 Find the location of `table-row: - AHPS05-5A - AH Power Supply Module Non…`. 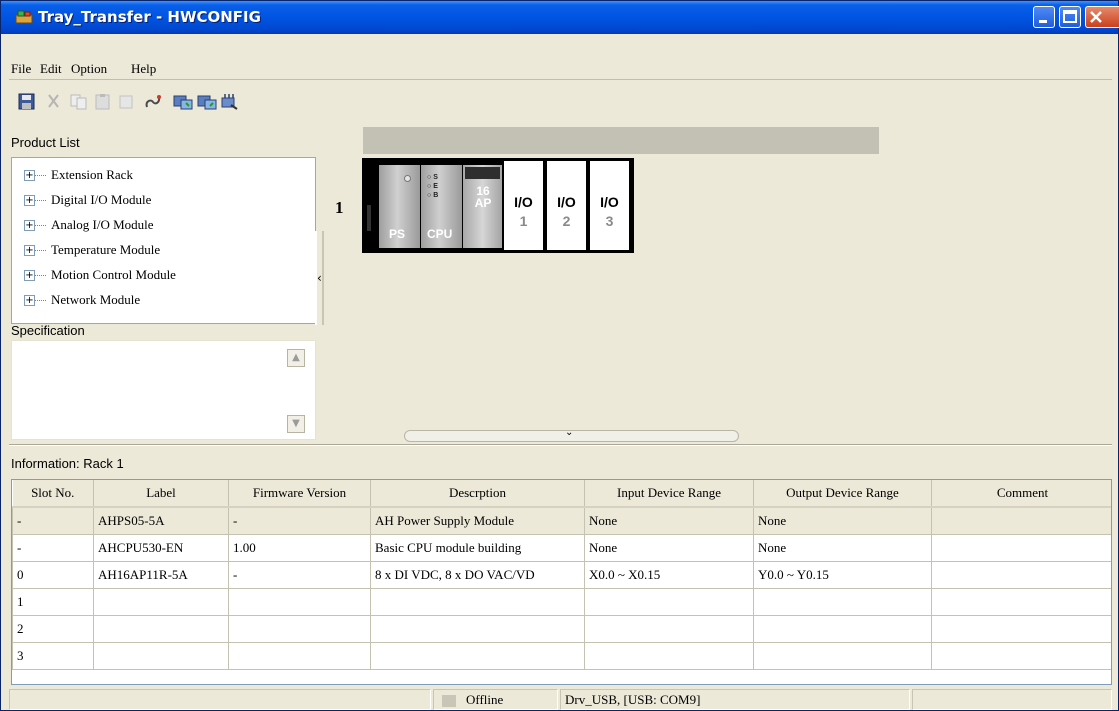

table-row: - AHPS05-5A - AH Power Supply Module Non… is located at coordinates (561, 520).